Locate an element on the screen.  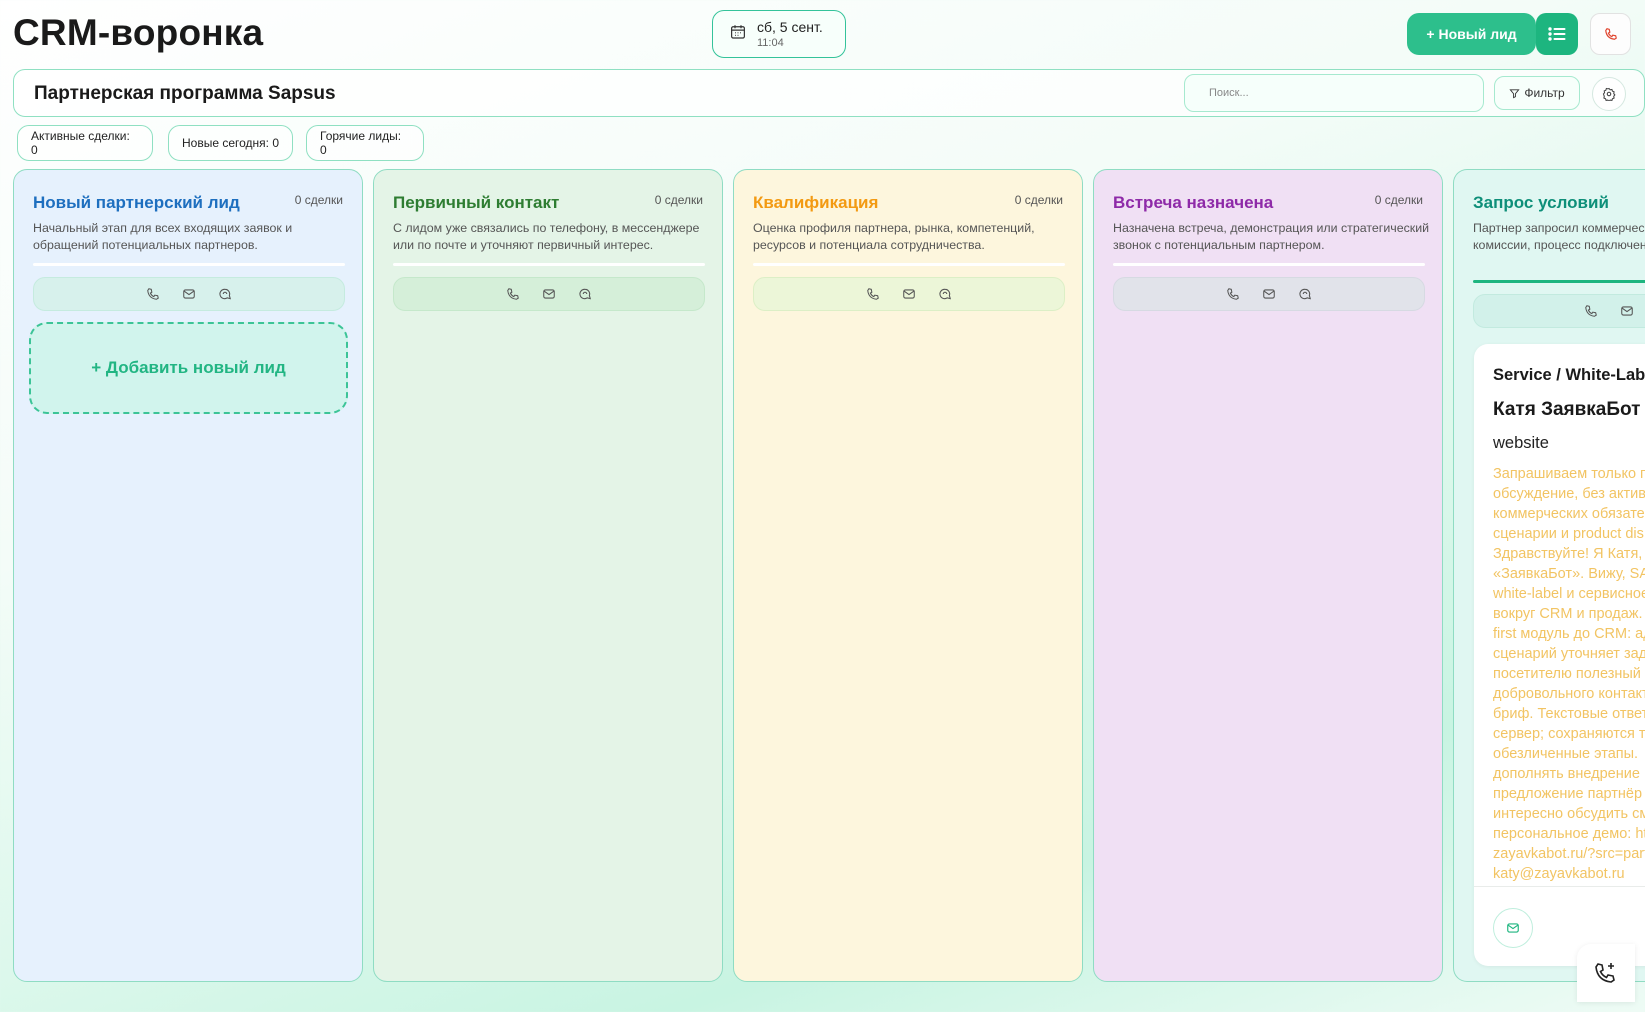
column-title: Запрос условий is located at coordinates (1541, 202).